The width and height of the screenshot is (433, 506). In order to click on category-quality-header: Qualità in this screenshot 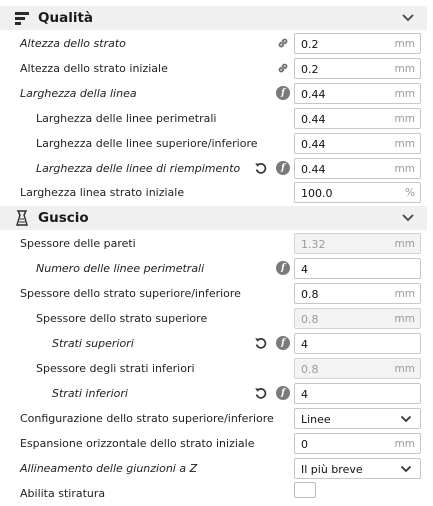, I will do `click(213, 18)`.